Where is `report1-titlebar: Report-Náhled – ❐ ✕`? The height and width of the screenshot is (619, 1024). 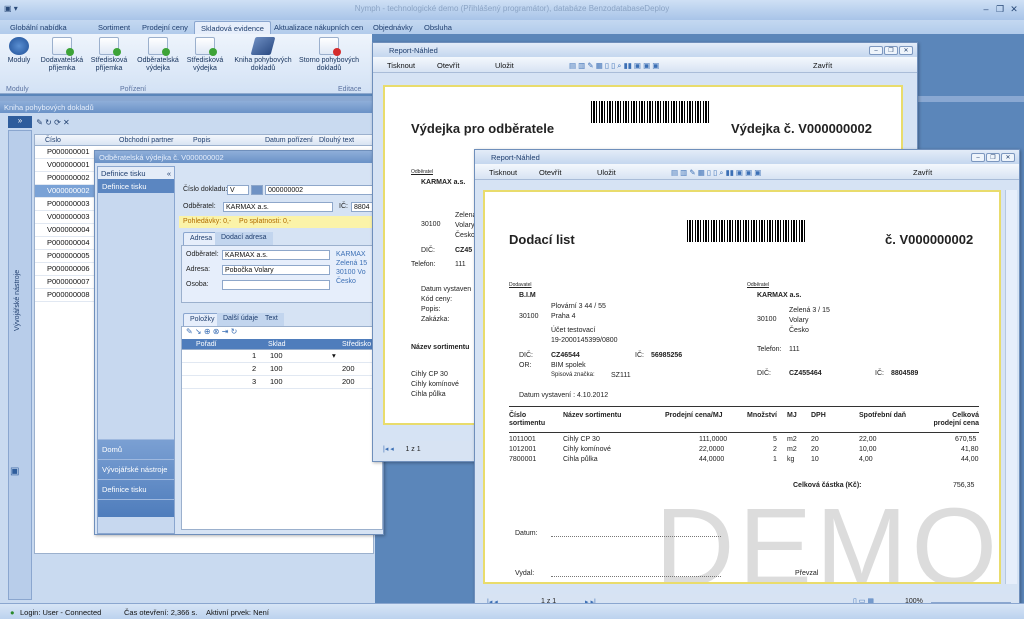
report1-titlebar: Report-Náhled – ❐ ✕ is located at coordinates (645, 50).